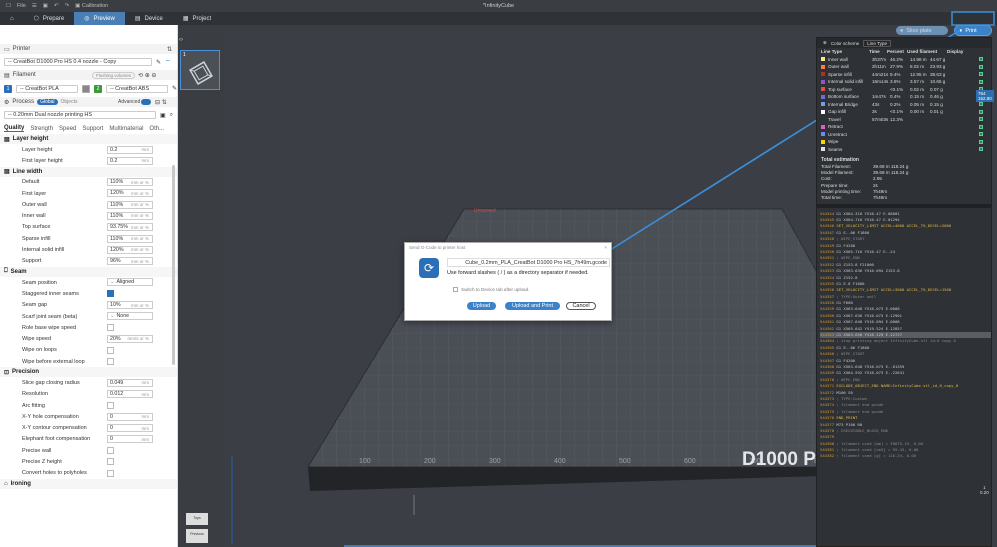 Image resolution: width=997 pixels, height=547 pixels. I want to click on legend-time: 57m03s, so click(880, 119).